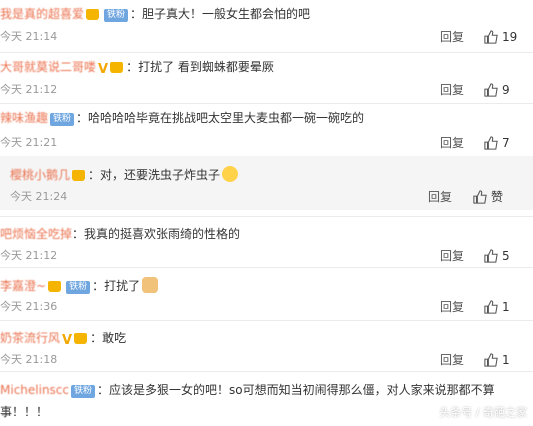 Image resolution: width=533 pixels, height=426 pixels. What do you see at coordinates (483, 412) in the screenshot?
I see `watermark: 头条号 / 奇葩之家` at bounding box center [483, 412].